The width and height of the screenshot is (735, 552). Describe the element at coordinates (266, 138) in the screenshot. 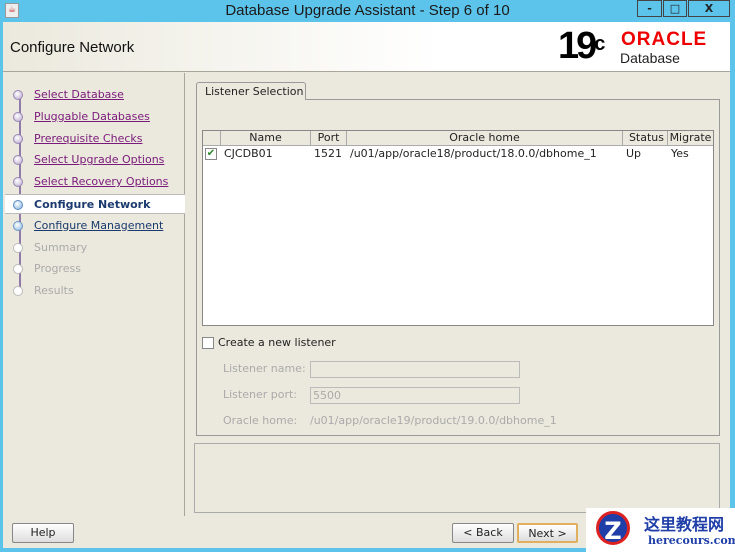

I see `column-header-name: Name` at that location.